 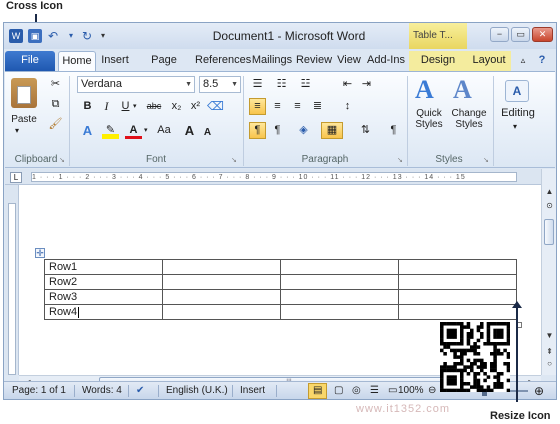 What do you see at coordinates (257, 106) in the screenshot?
I see `align-left-icon: ≡` at bounding box center [257, 106].